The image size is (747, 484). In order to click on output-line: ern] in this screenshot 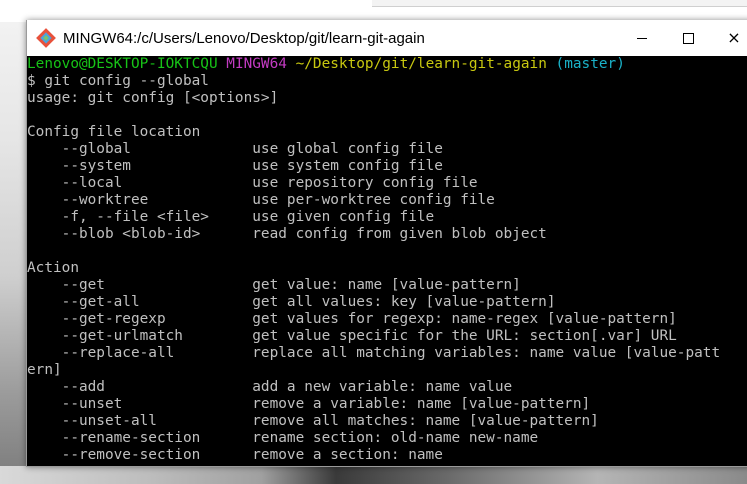, I will do `click(44, 370)`.